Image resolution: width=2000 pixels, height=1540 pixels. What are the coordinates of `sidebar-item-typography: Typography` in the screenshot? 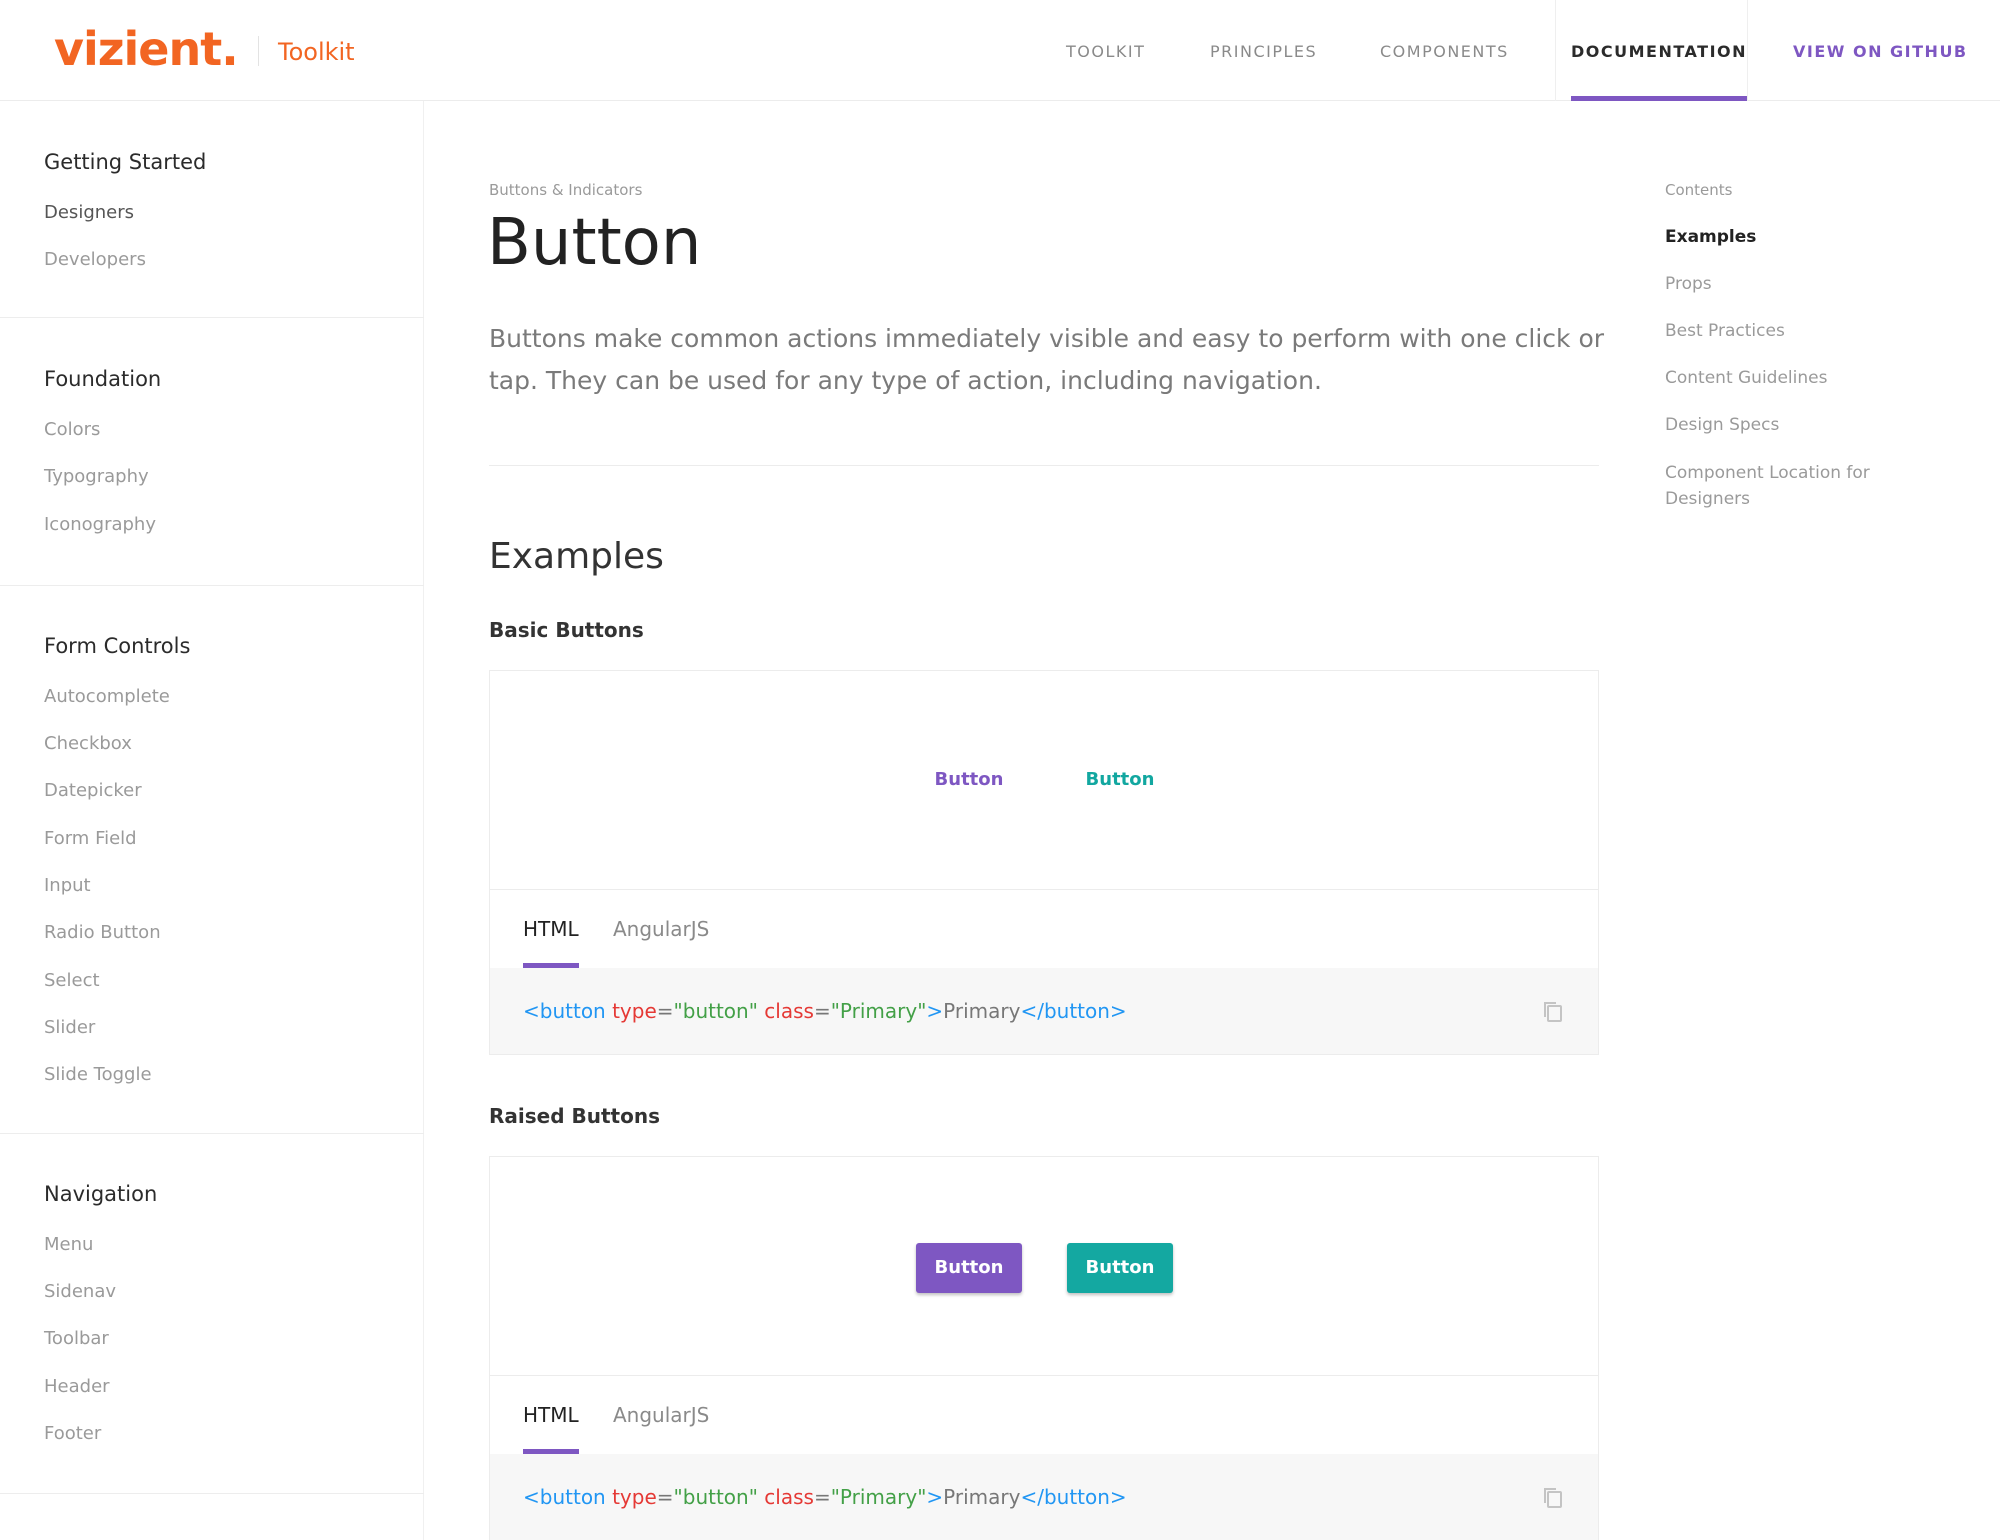 It's located at (96, 476).